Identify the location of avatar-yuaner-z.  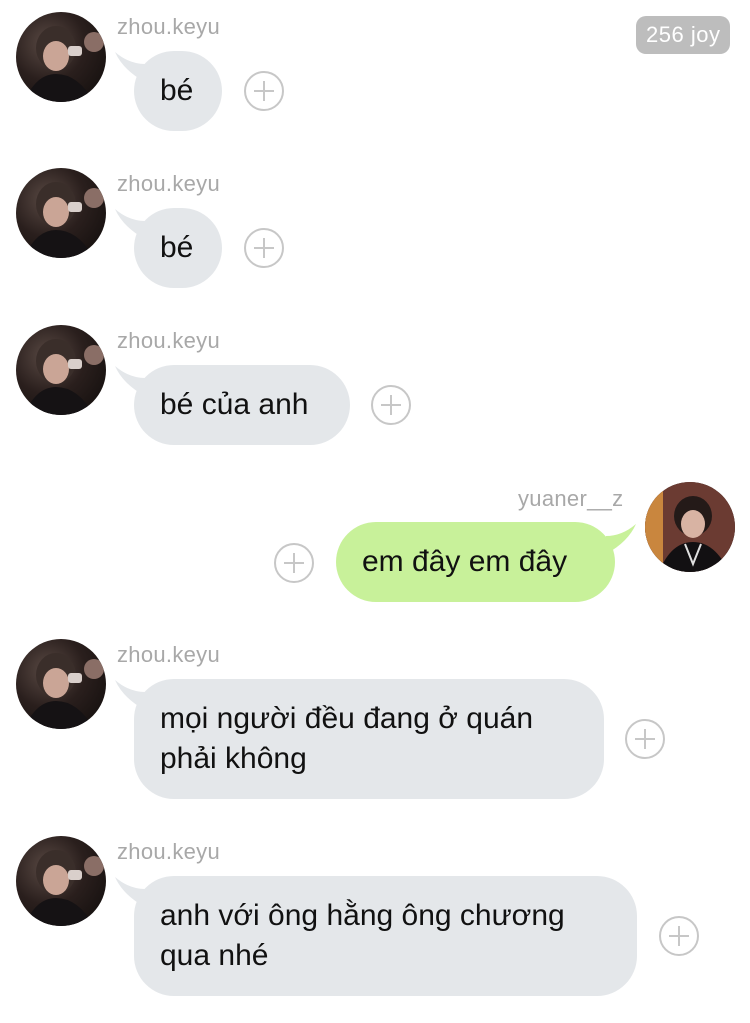
(690, 527).